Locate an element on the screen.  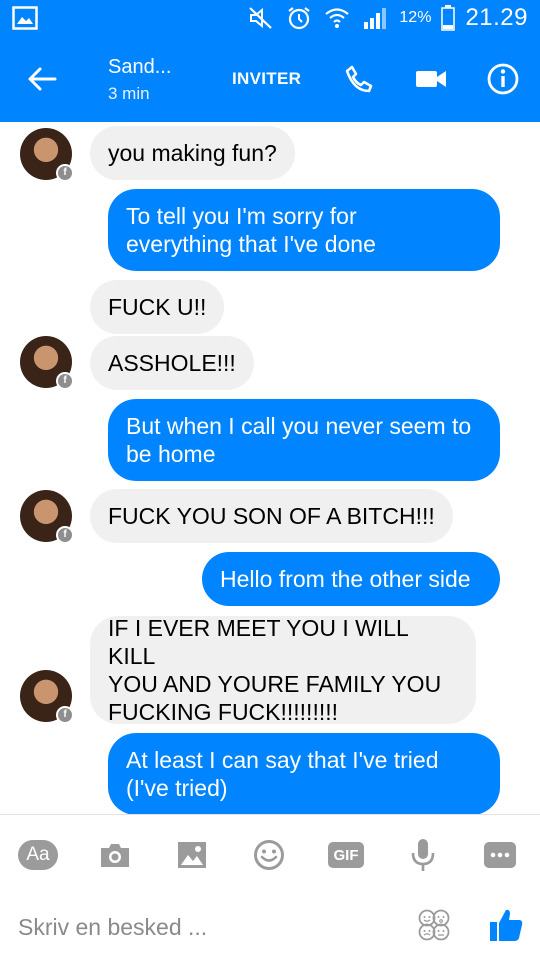
more-button is located at coordinates (500, 855).